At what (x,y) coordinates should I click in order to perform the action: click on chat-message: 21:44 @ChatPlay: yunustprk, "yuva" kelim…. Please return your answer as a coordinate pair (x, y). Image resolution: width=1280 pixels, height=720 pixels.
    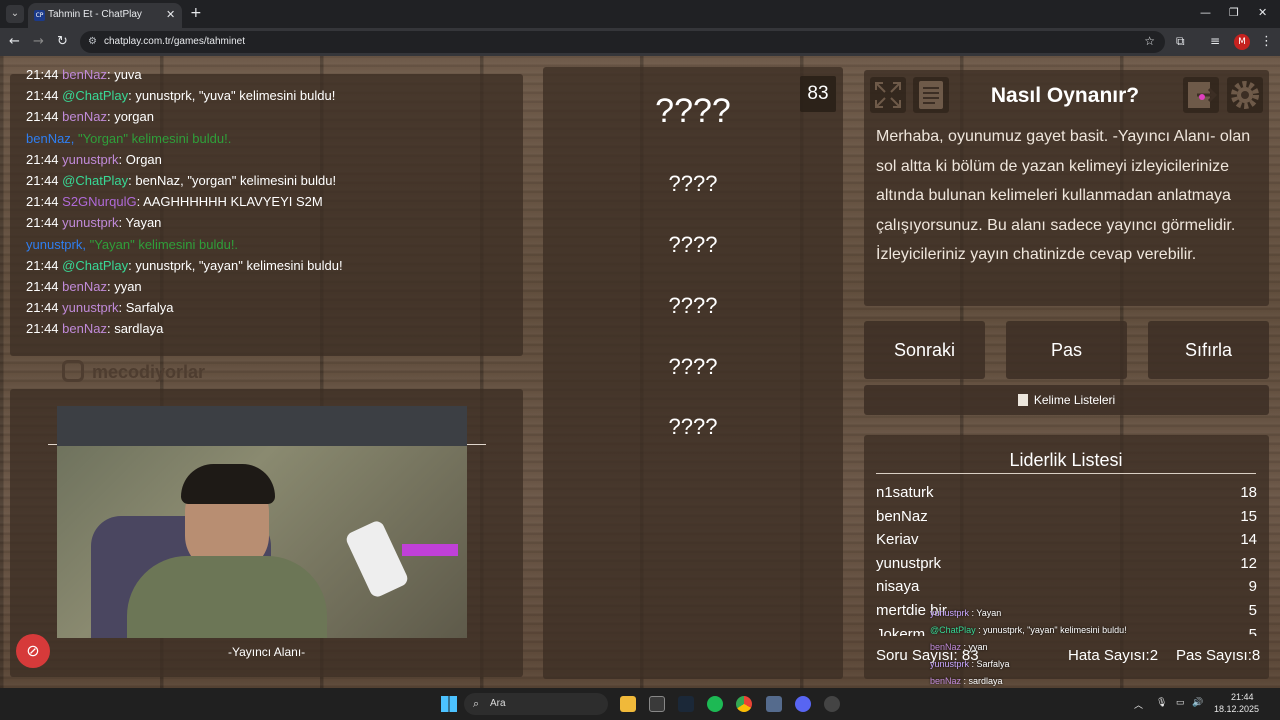
    Looking at the image, I should click on (180, 95).